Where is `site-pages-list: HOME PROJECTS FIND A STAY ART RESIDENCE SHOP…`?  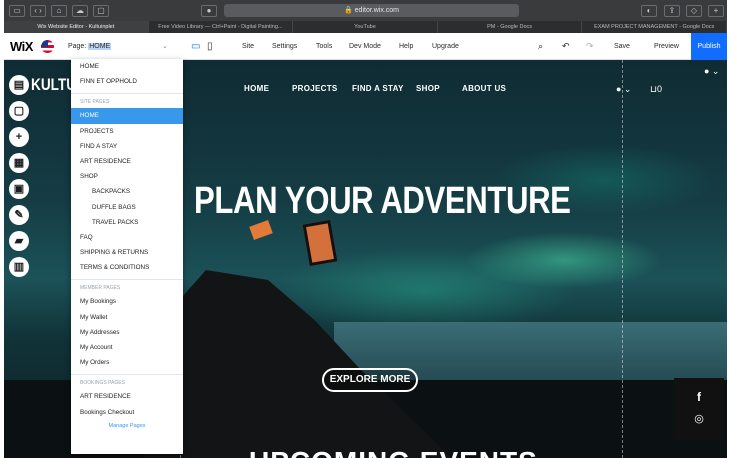
site-pages-list: HOME PROJECTS FIND A STAY ART RESIDENCE SHOP… is located at coordinates (127, 191).